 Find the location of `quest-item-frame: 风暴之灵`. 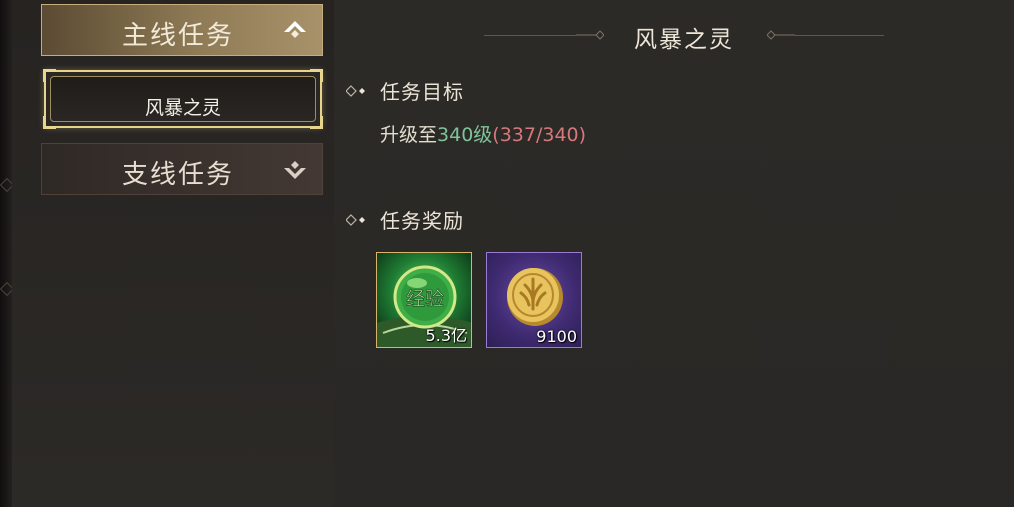

quest-item-frame: 风暴之灵 is located at coordinates (183, 99).